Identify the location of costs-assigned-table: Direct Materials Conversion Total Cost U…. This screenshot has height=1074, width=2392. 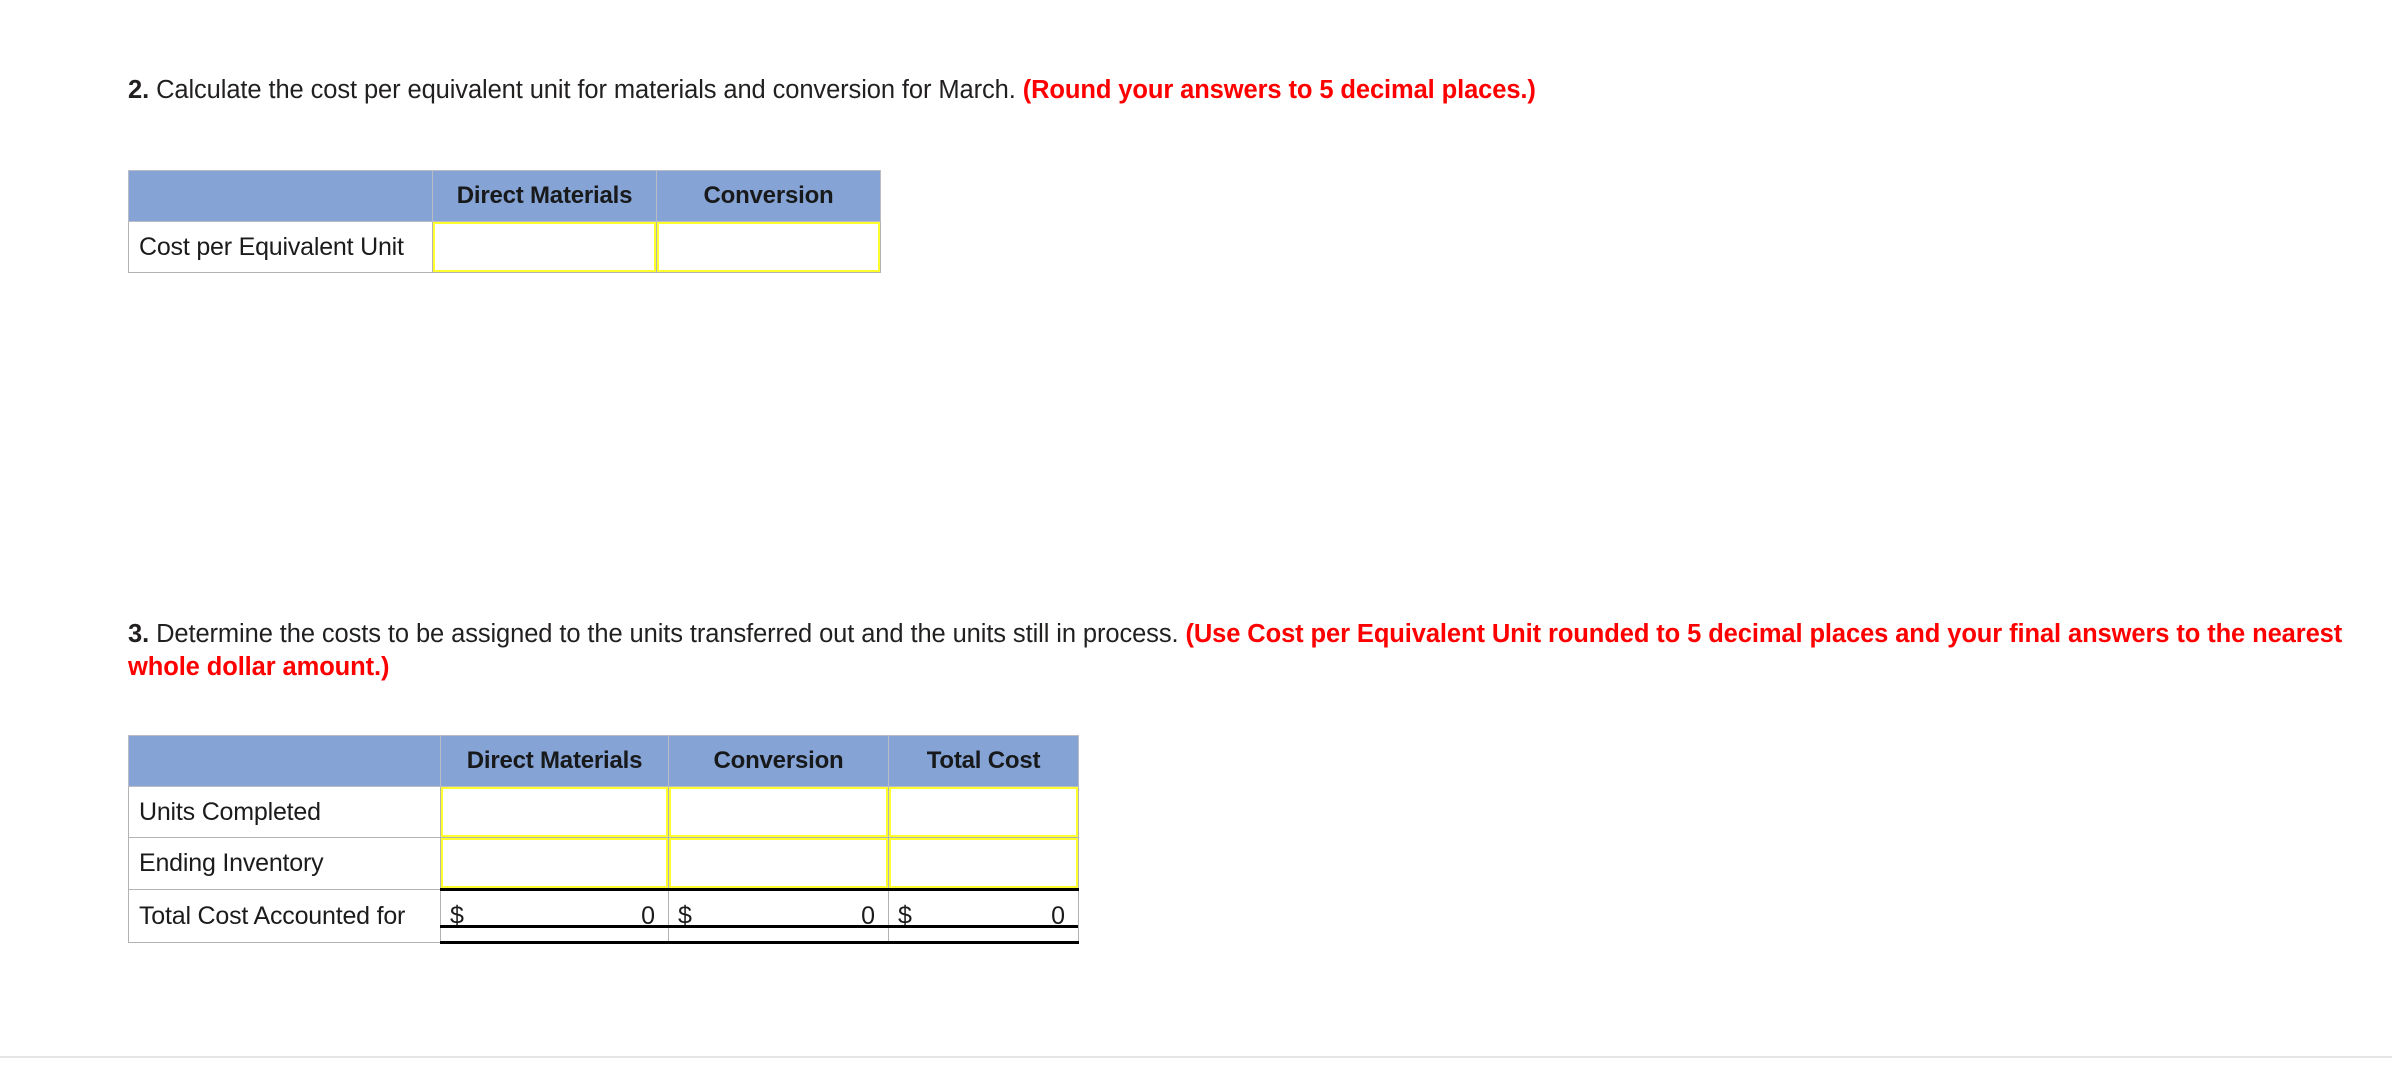
(603, 839).